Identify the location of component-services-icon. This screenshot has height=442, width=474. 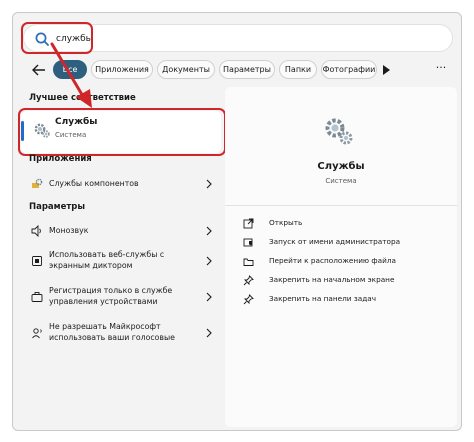
(37, 183).